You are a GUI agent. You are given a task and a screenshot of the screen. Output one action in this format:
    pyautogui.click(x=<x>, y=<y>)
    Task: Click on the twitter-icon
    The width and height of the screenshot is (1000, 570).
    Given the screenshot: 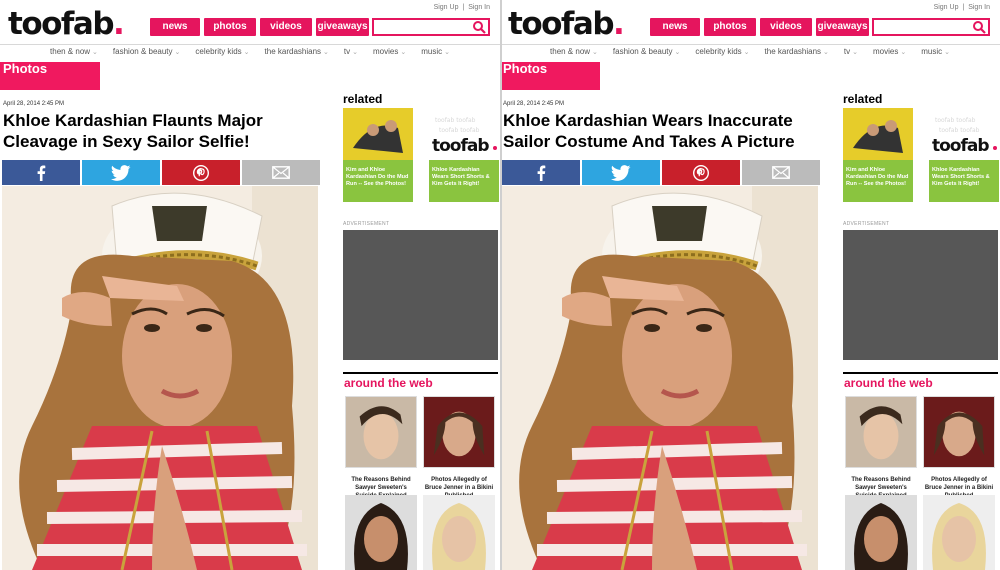 What is the action you would take?
    pyautogui.click(x=621, y=172)
    